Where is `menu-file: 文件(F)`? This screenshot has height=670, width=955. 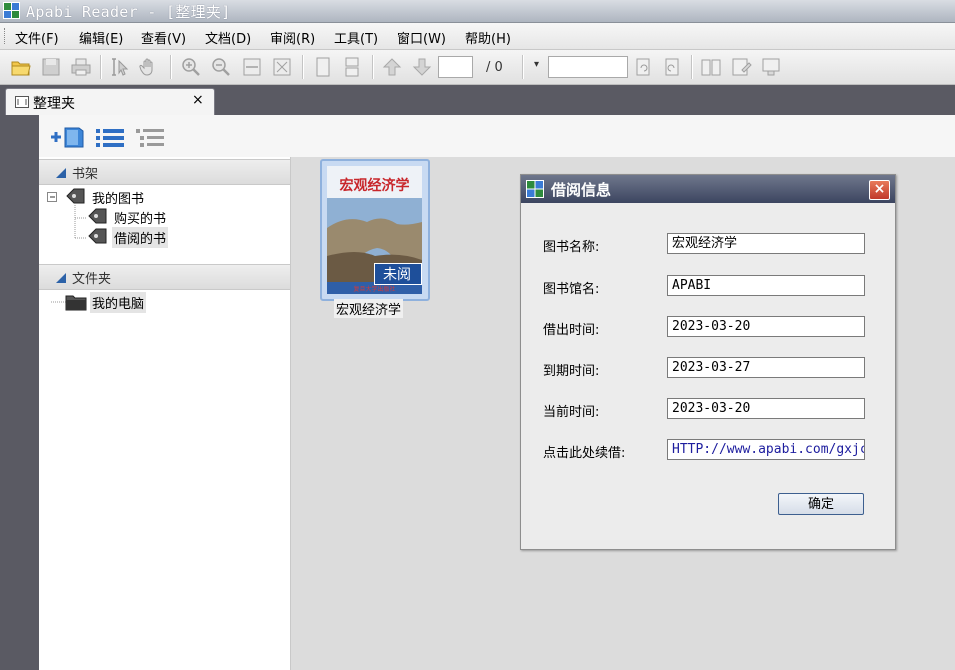 menu-file: 文件(F) is located at coordinates (37, 37).